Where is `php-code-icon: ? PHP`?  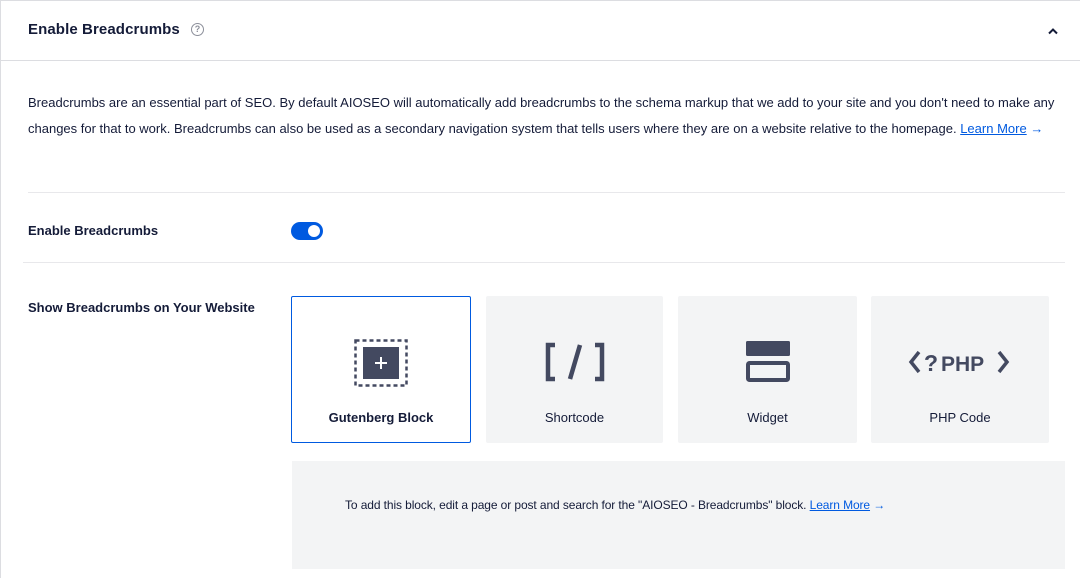 php-code-icon: ? PHP is located at coordinates (960, 362).